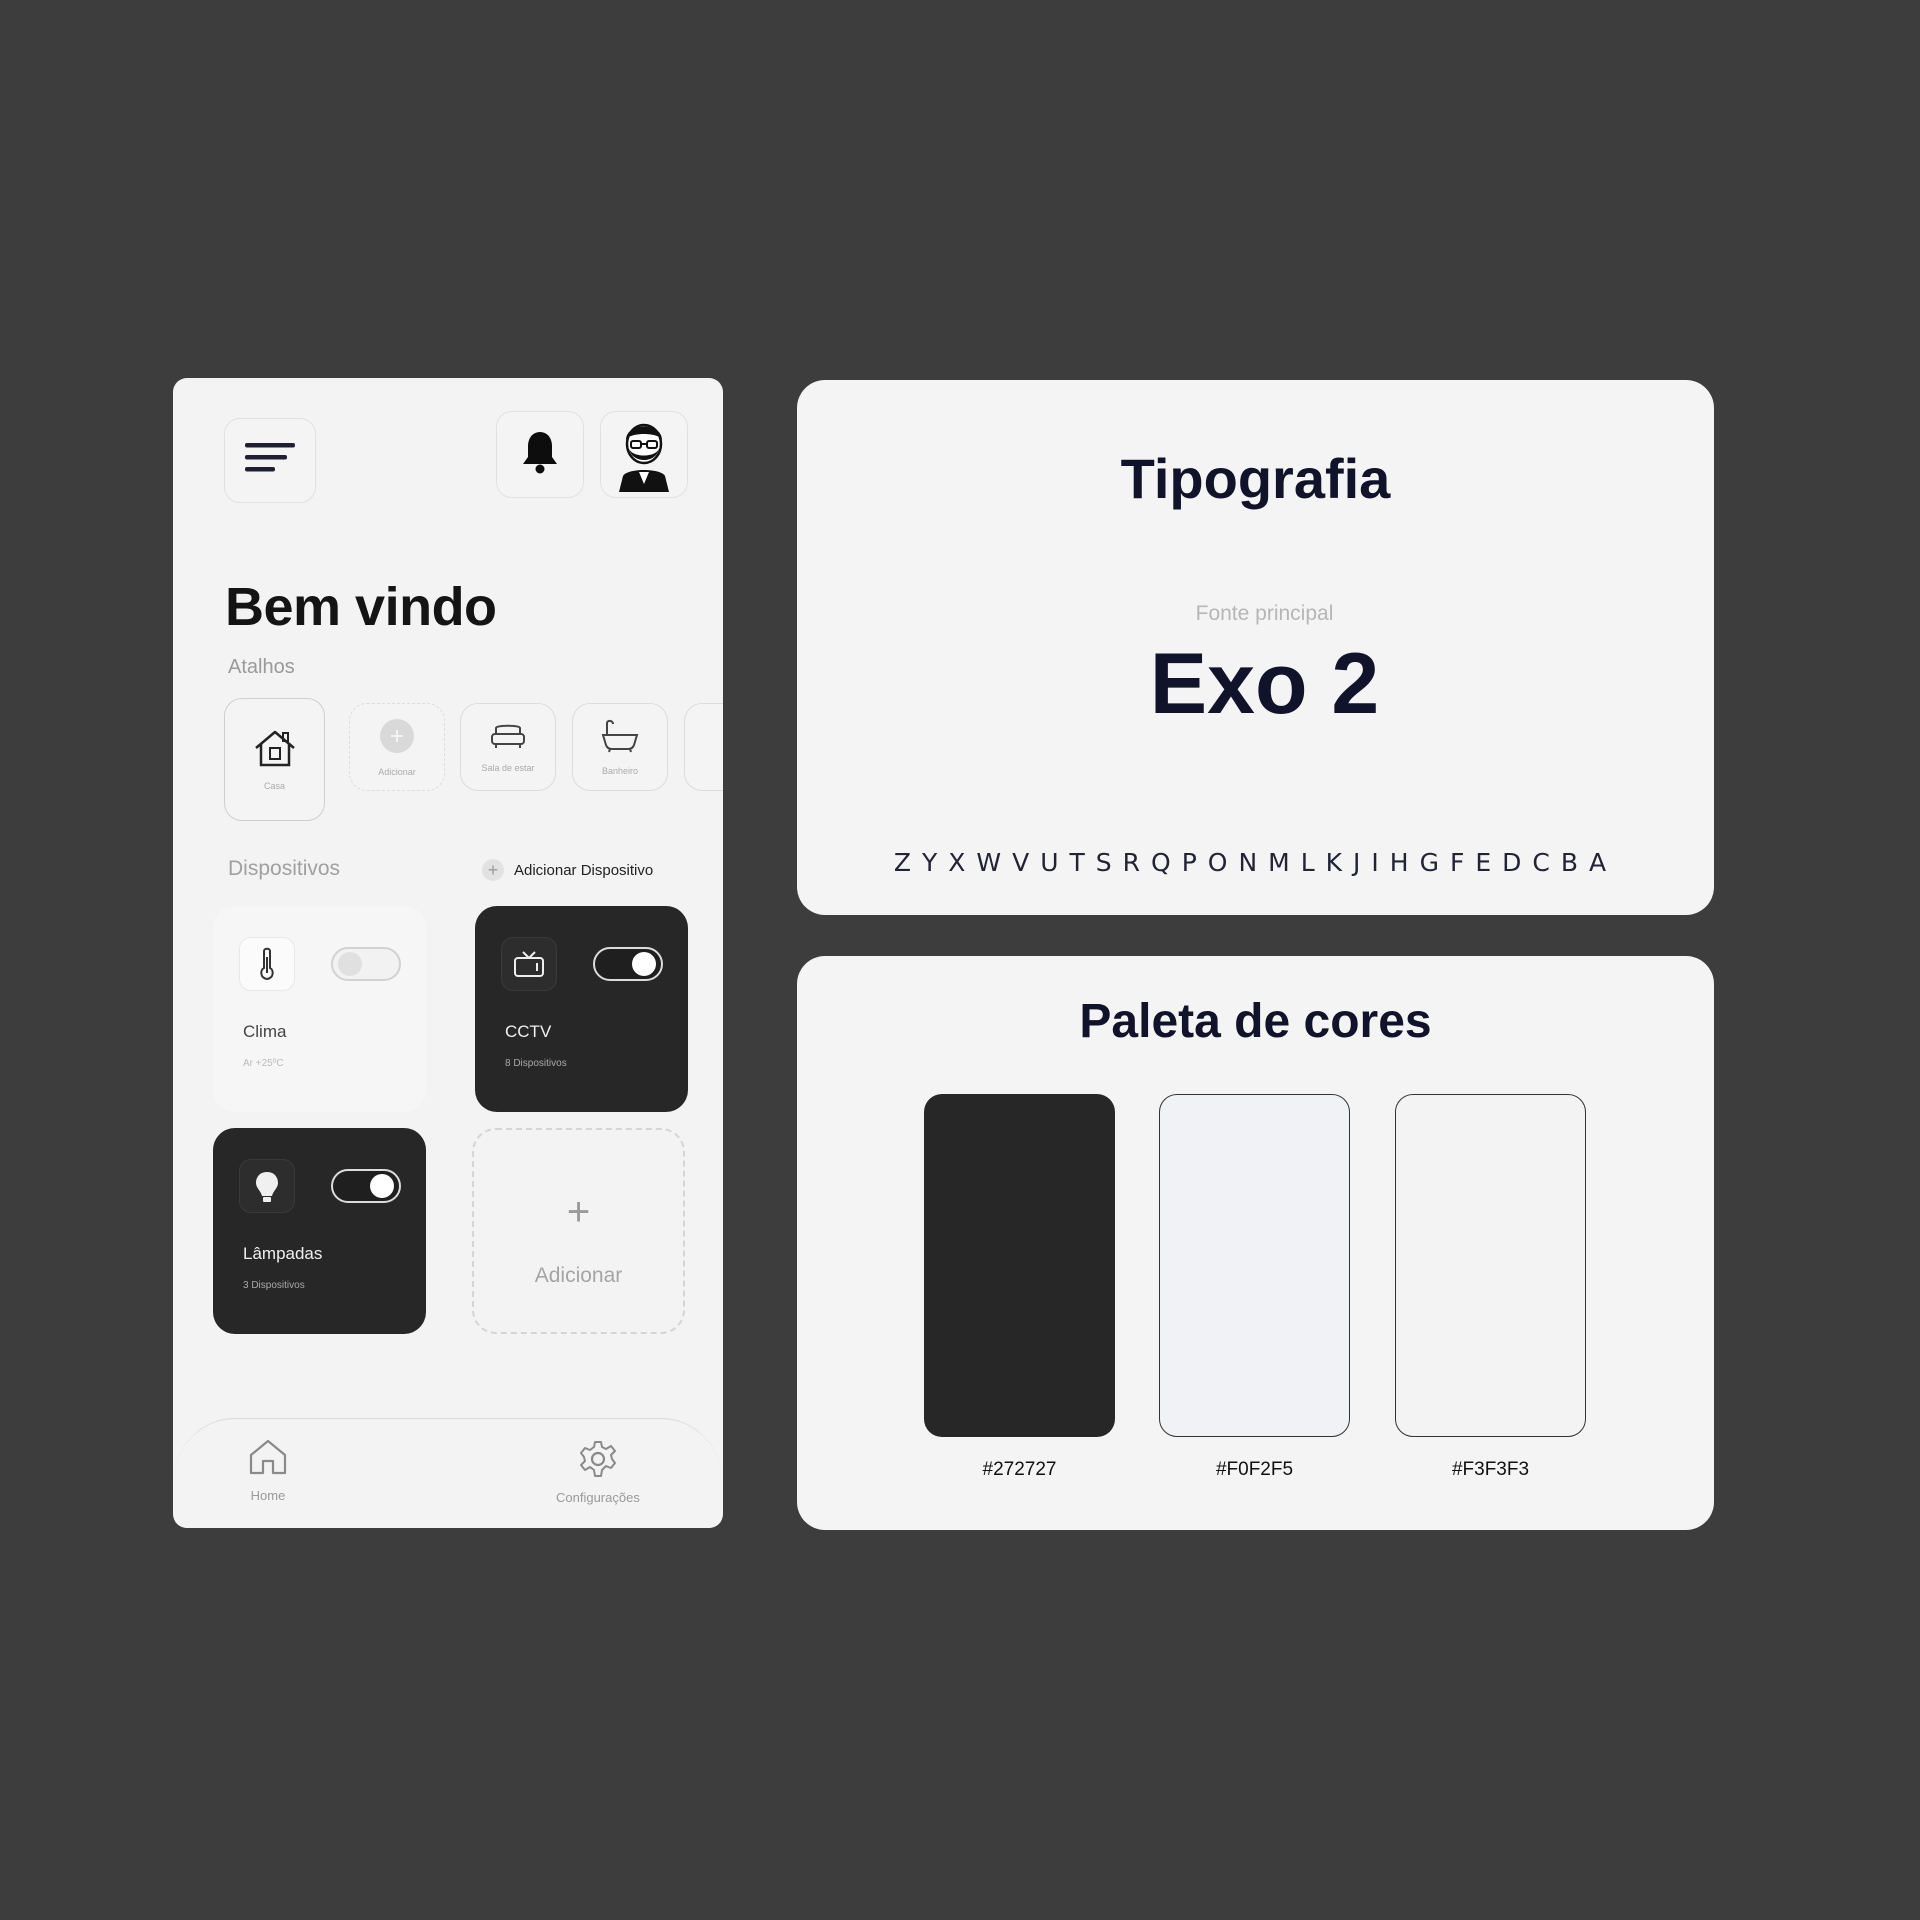  I want to click on add-device-label: Adicionar Dispositivo, so click(584, 870).